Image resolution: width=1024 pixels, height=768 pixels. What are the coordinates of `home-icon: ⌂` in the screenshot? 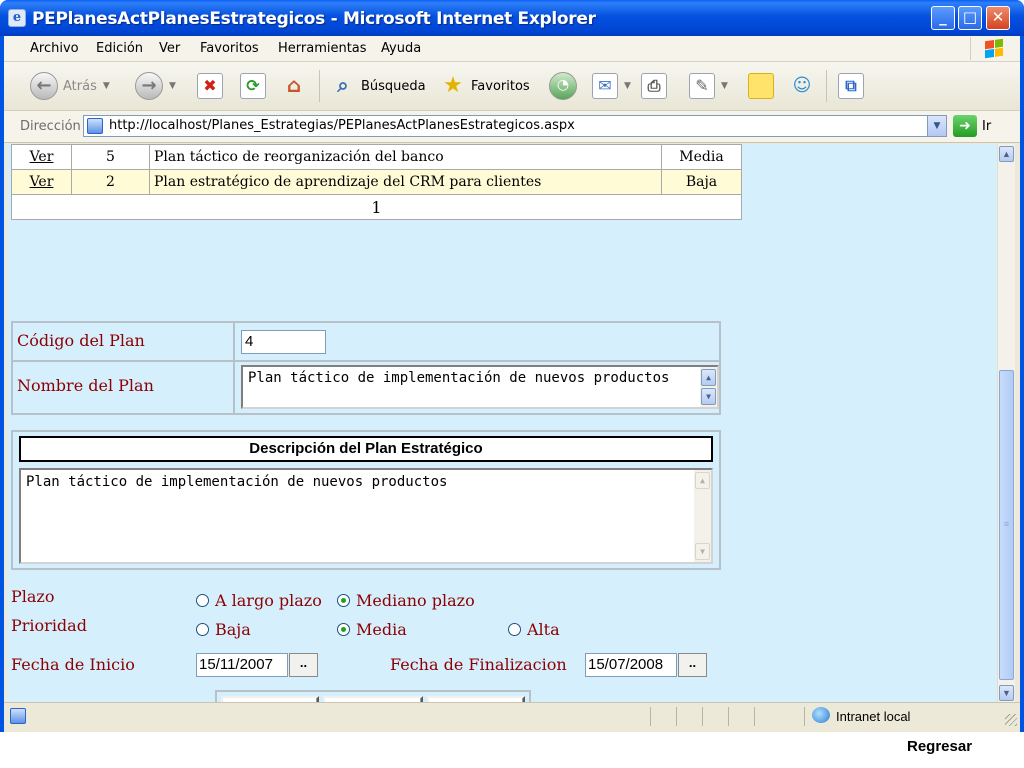 It's located at (294, 85).